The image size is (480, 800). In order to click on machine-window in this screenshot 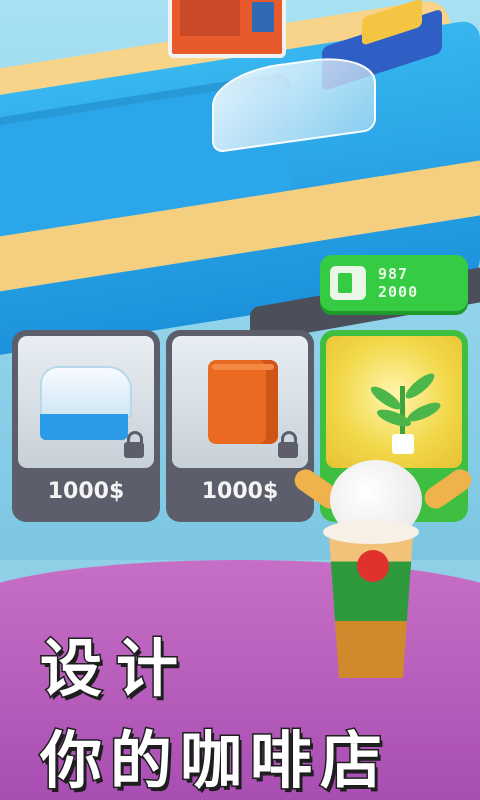, I will do `click(210, 18)`.